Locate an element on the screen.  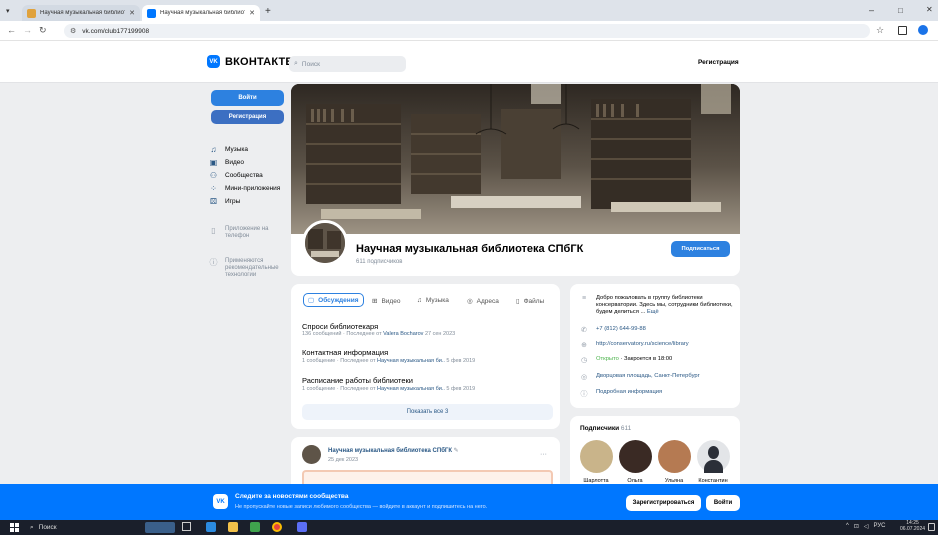
bookmark-star-icon: ☆ is located at coordinates (880, 30).